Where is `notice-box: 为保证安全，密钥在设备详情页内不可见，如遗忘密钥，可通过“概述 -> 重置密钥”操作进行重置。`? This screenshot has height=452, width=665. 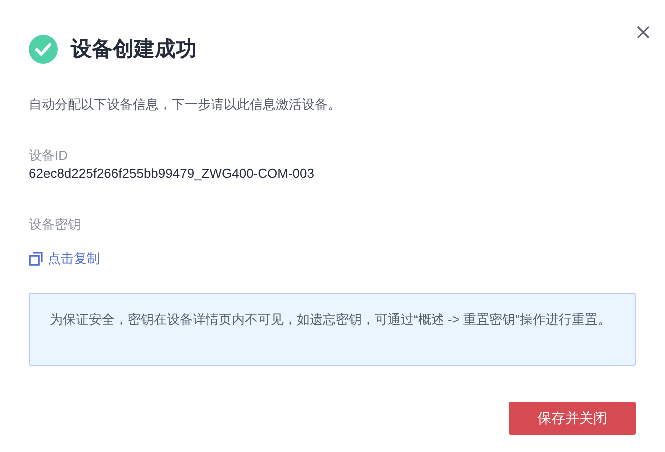
notice-box: 为保证安全，密钥在设备详情页内不可见，如遗忘密钥，可通过“概述 -> 重置密钥”操作进行重置。 is located at coordinates (332, 329).